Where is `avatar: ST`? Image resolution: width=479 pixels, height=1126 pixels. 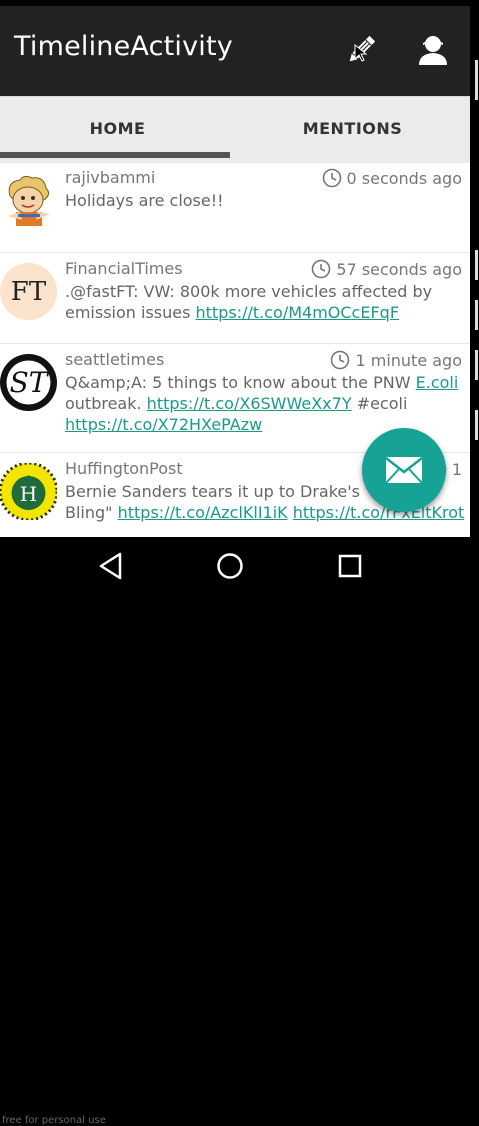 avatar: ST is located at coordinates (28, 382).